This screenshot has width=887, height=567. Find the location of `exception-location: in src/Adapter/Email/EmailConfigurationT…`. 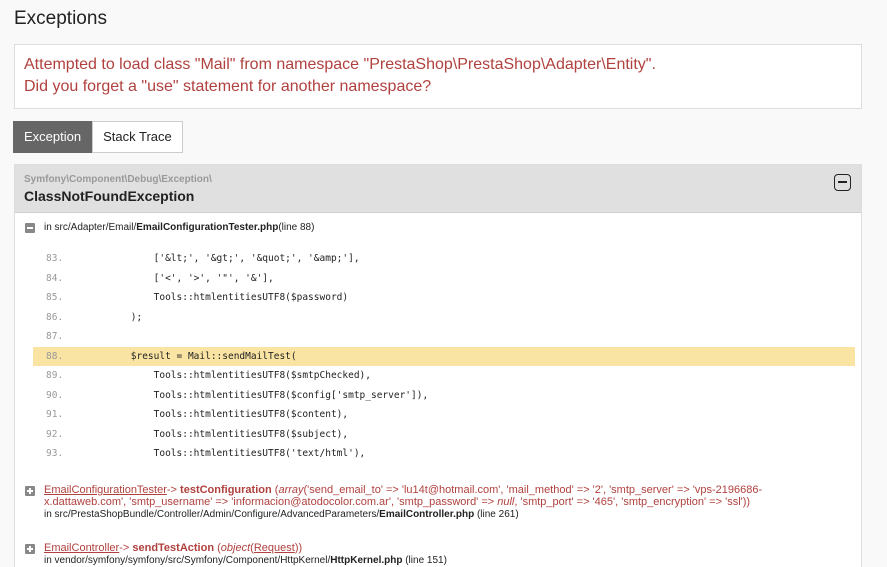

exception-location: in src/Adapter/Email/EmailConfigurationT… is located at coordinates (169, 227).